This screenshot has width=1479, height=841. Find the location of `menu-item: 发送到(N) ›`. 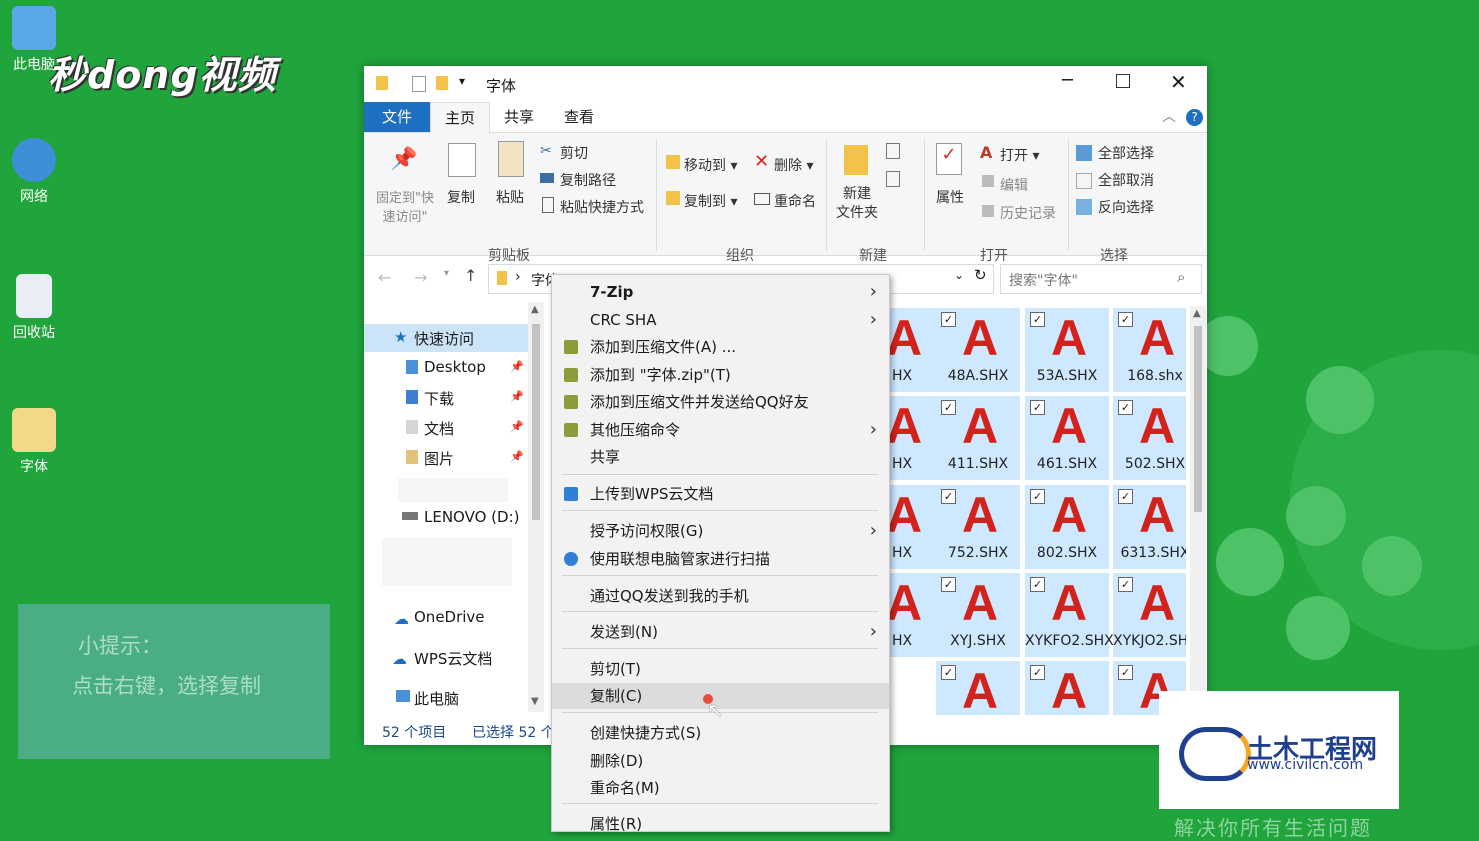

menu-item: 发送到(N) › is located at coordinates (720, 632).